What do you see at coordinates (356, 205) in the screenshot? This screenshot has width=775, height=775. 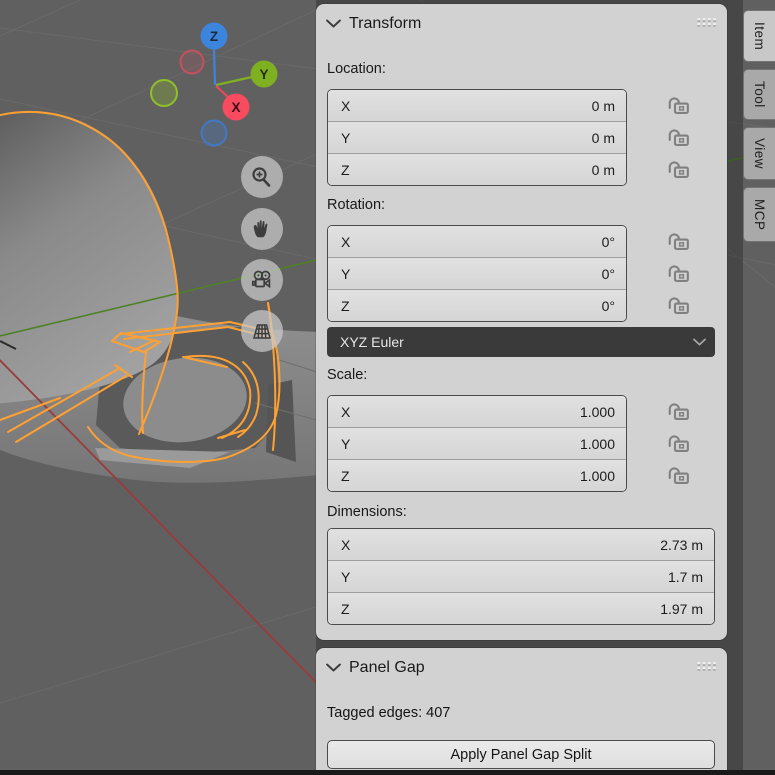 I see `rotation-label: Rotation:` at bounding box center [356, 205].